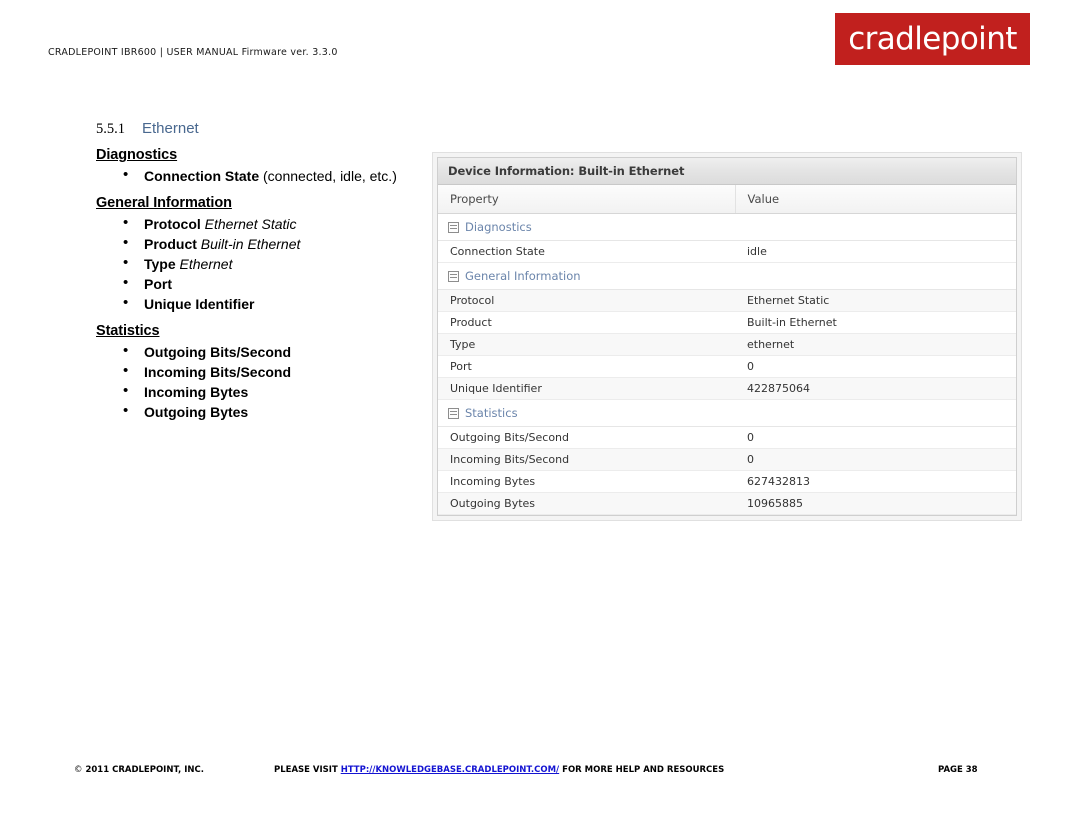 This screenshot has width=1080, height=834. What do you see at coordinates (875, 388) in the screenshot?
I see `table-cell-value: 422875064` at bounding box center [875, 388].